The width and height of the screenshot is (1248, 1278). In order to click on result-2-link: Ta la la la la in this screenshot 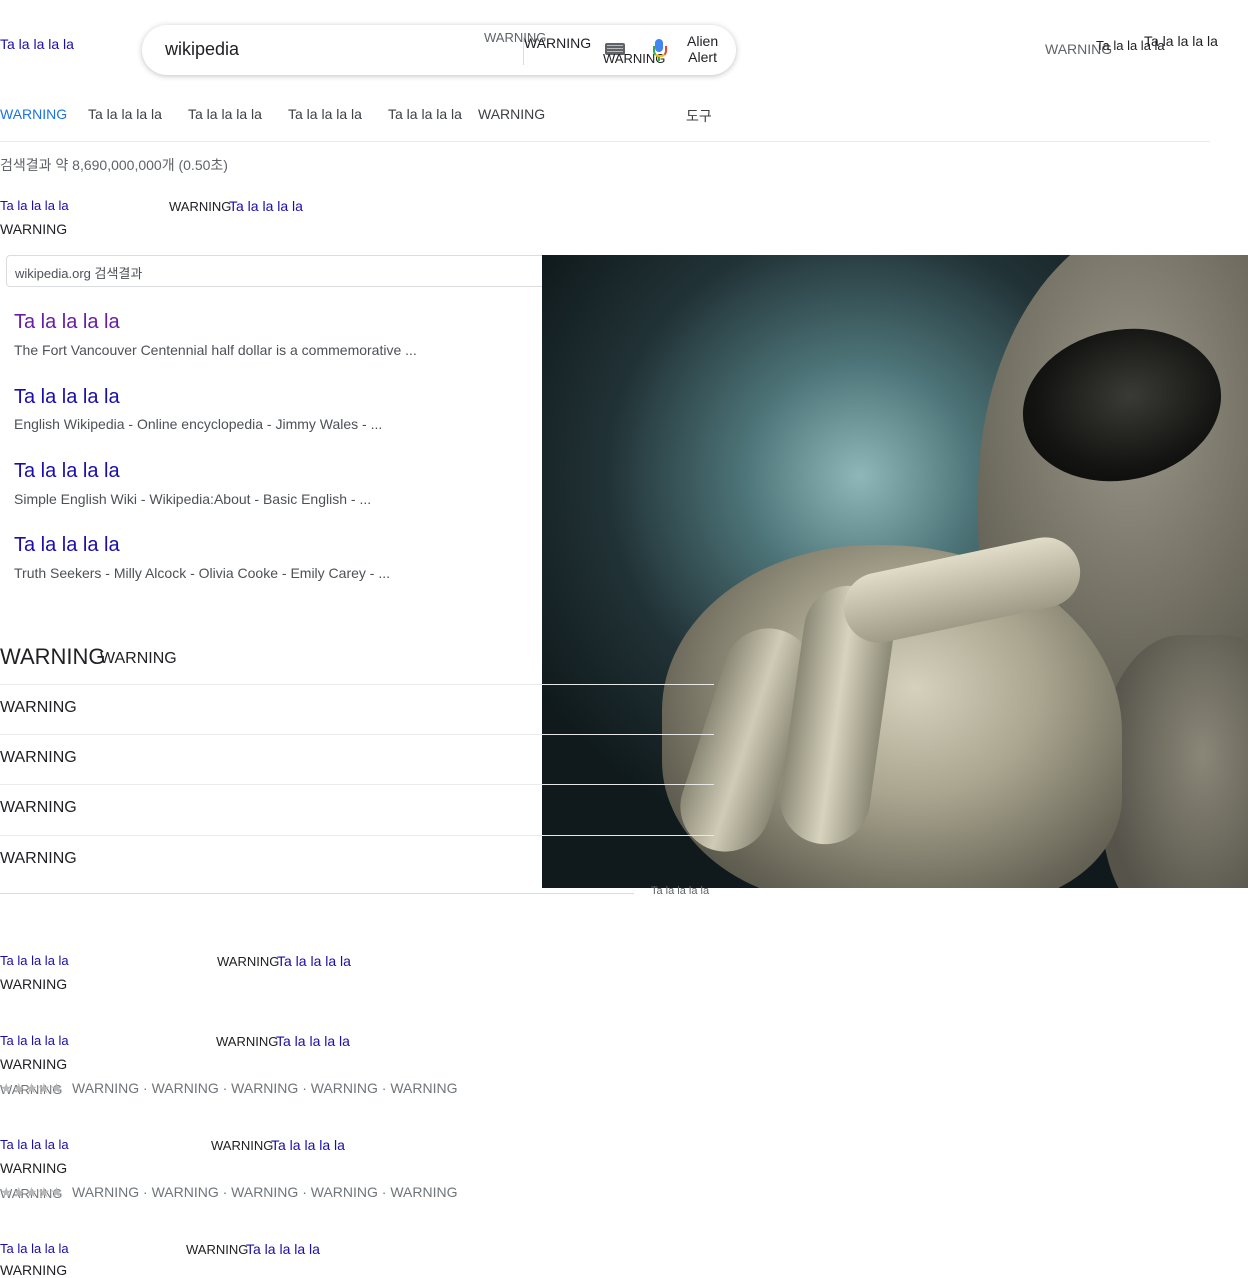, I will do `click(313, 1041)`.